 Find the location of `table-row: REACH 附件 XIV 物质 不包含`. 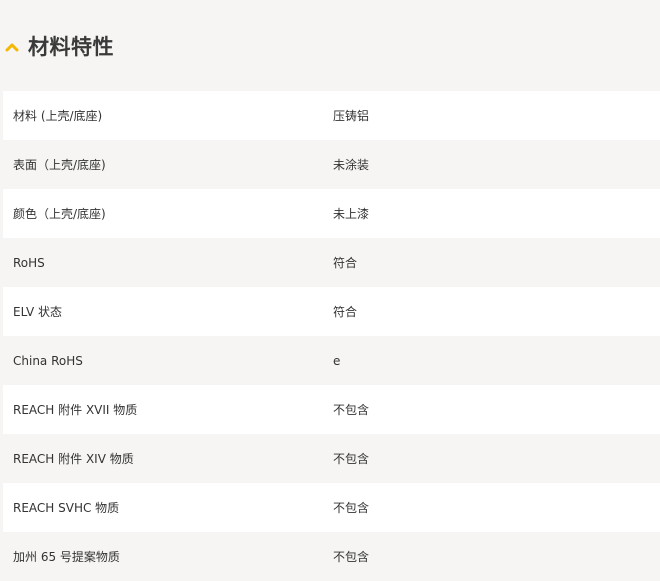

table-row: REACH 附件 XIV 物质 不包含 is located at coordinates (331, 458).